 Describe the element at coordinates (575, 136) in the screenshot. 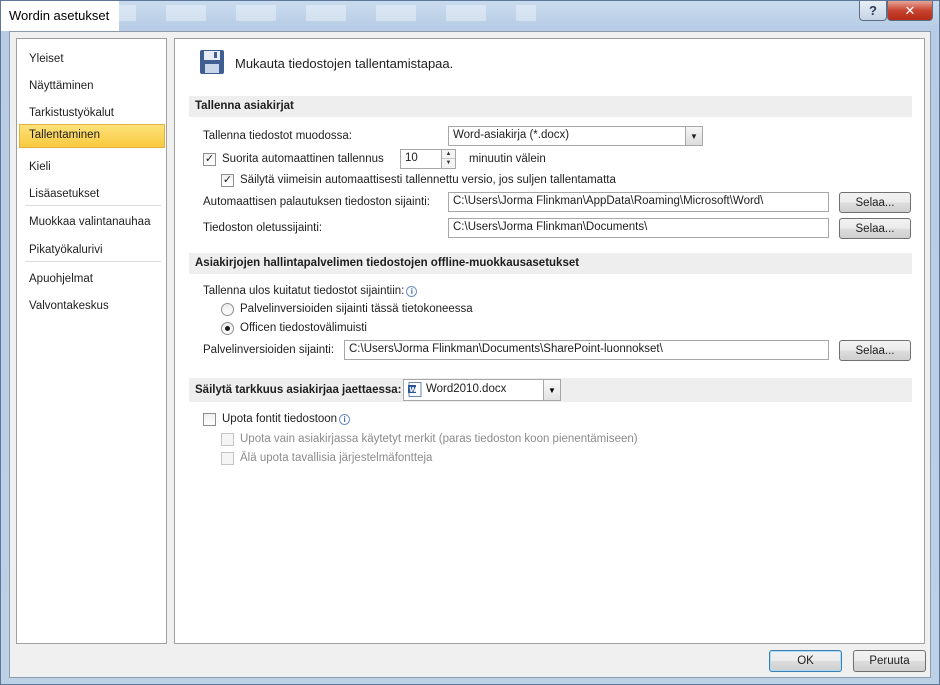

I see `save-format-dropdown: Word-asiakirja (*.docx) ▼` at that location.